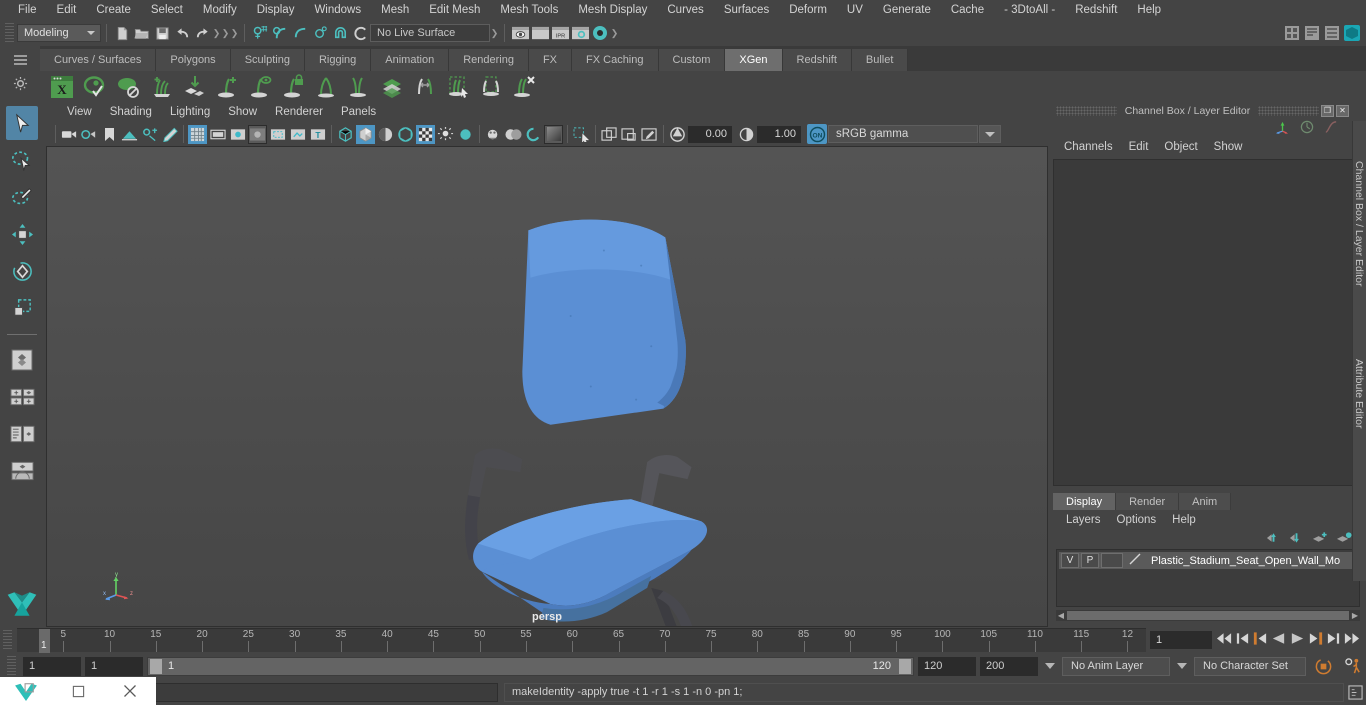 The width and height of the screenshot is (1366, 705). Describe the element at coordinates (746, 134) in the screenshot. I see `gamma-icon` at that location.